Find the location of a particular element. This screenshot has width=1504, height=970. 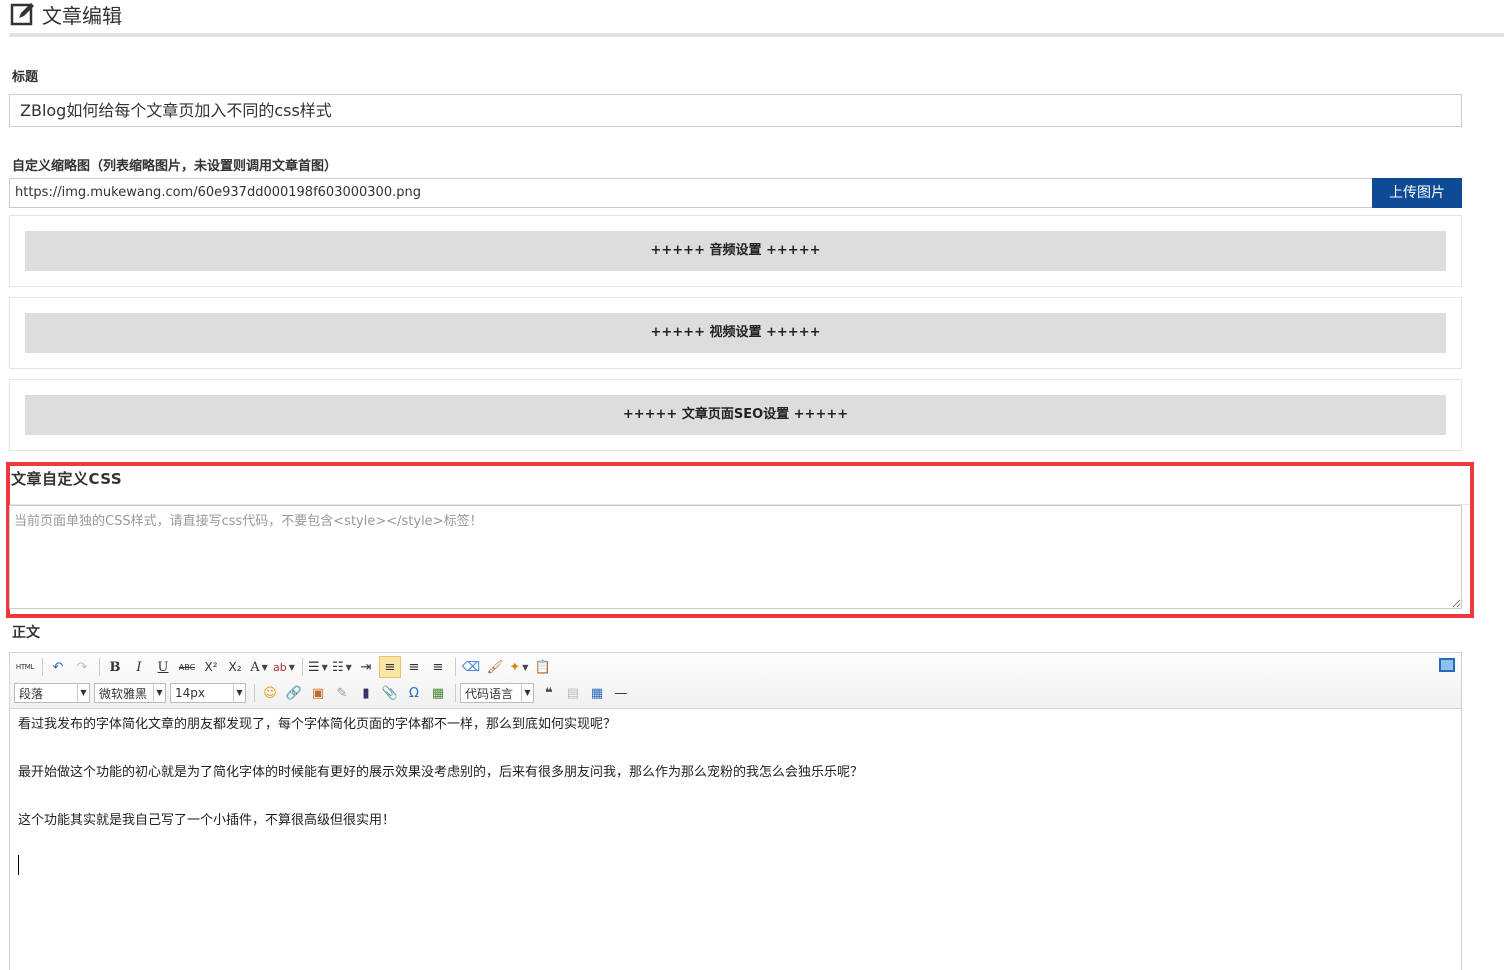

align-center-icon: ≡ is located at coordinates (414, 667).